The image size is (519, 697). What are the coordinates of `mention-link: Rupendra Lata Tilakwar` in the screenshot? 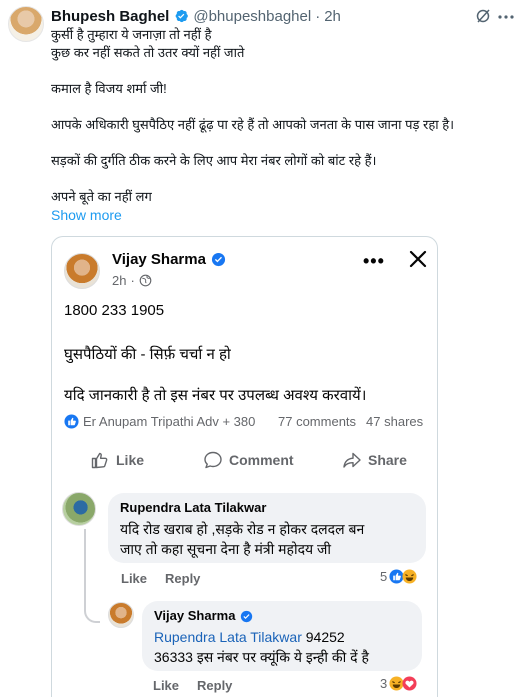 It's located at (228, 637).